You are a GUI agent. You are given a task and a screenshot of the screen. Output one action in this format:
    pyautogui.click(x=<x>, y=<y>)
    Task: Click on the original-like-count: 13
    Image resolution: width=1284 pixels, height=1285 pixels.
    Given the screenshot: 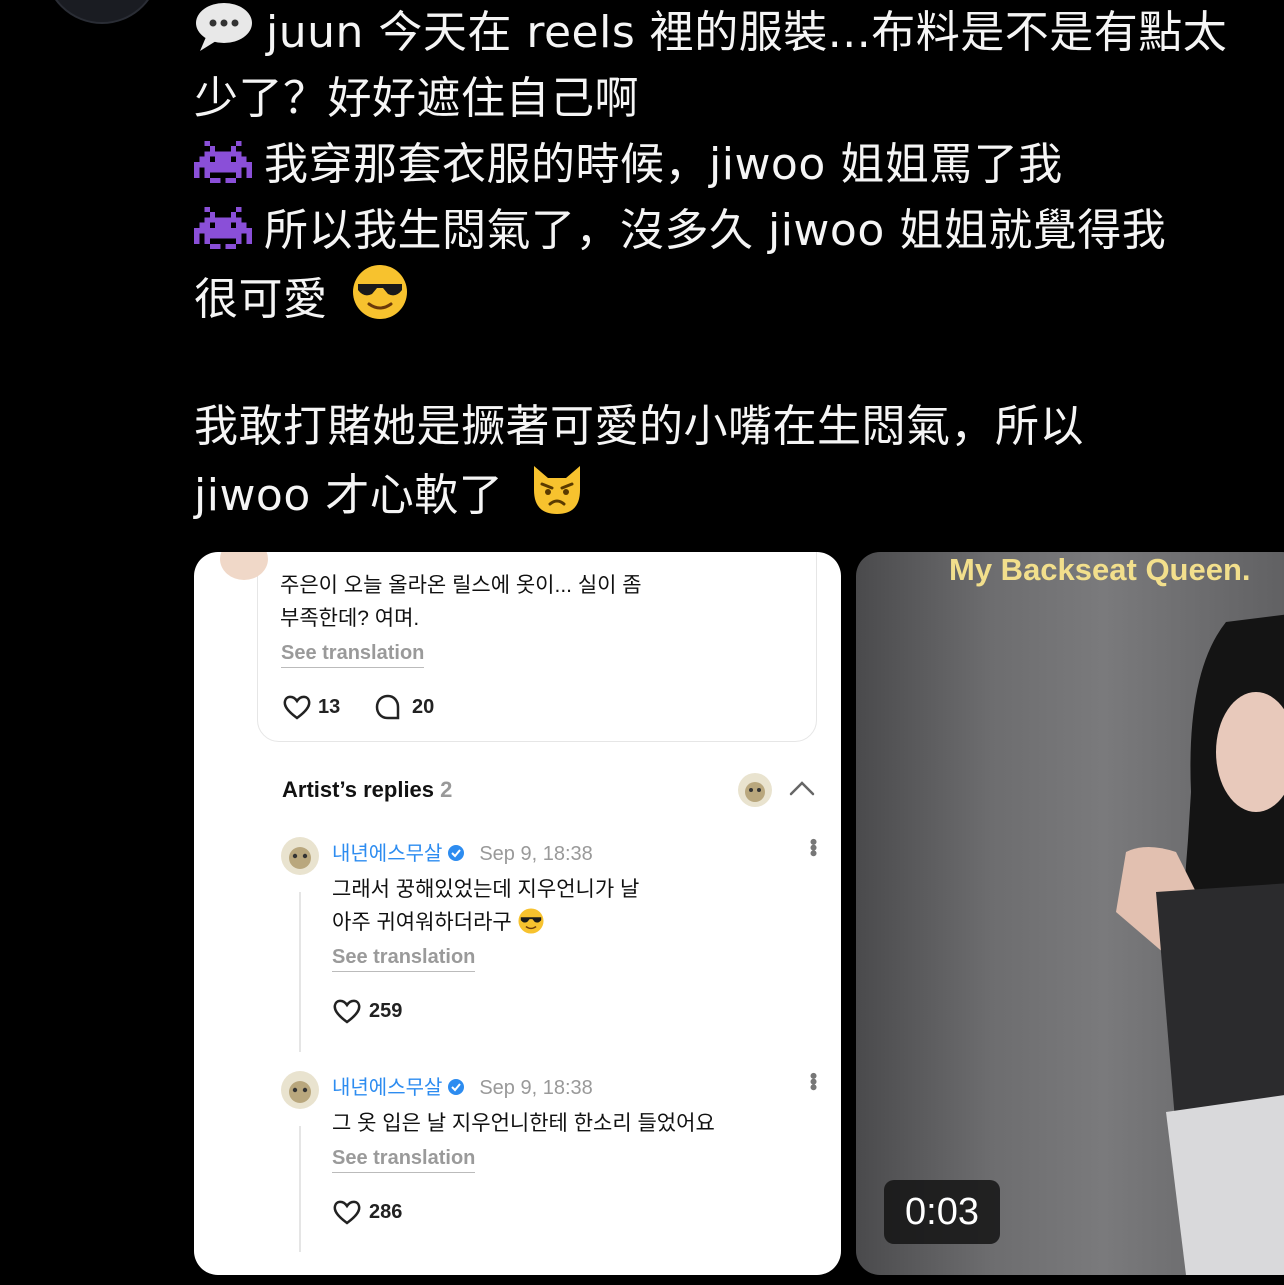 What is the action you would take?
    pyautogui.click(x=329, y=707)
    